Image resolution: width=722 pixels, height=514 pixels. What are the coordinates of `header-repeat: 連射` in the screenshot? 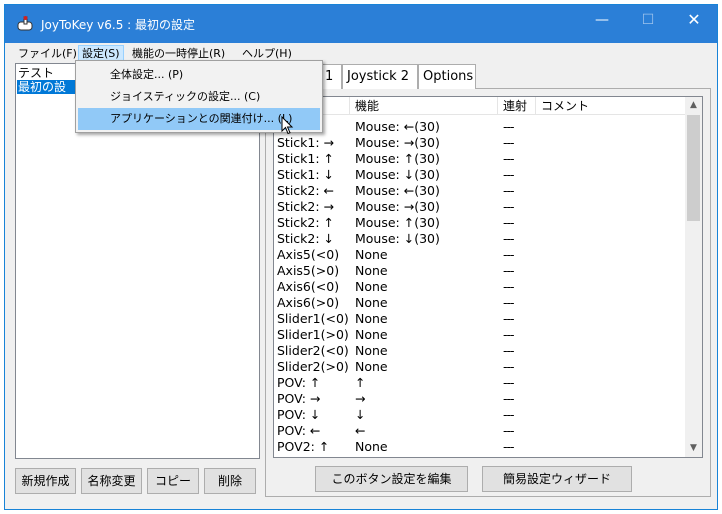 It's located at (517, 106).